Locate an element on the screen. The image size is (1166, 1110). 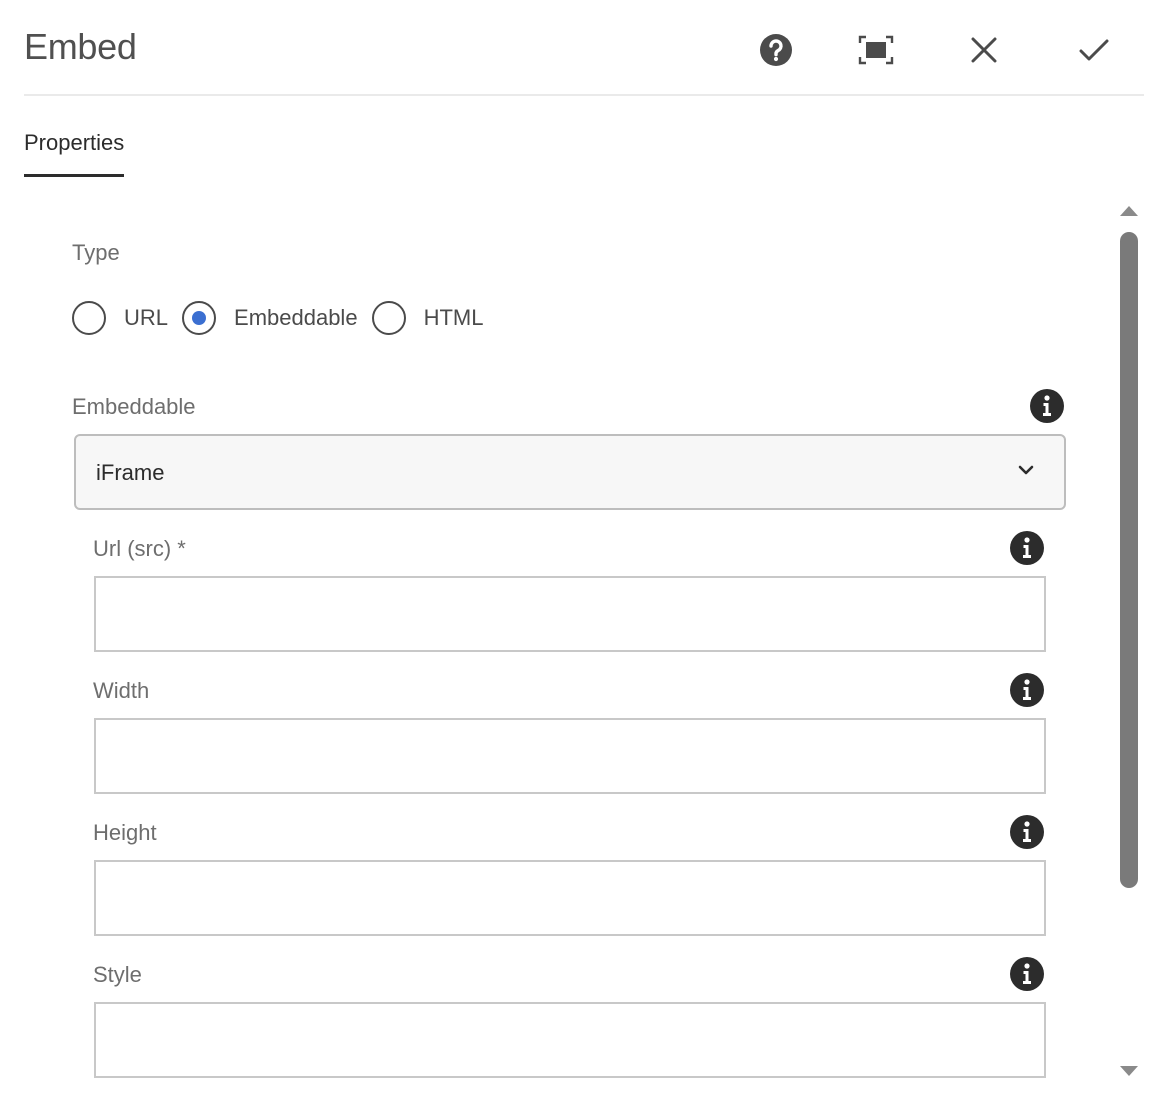
dialog-title: Embed is located at coordinates (80, 46).